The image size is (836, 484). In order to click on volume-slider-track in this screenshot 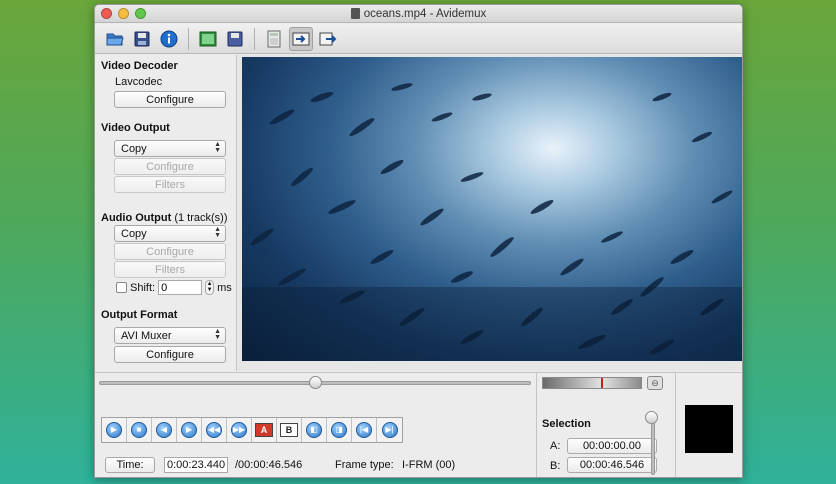, I will do `click(653, 445)`.